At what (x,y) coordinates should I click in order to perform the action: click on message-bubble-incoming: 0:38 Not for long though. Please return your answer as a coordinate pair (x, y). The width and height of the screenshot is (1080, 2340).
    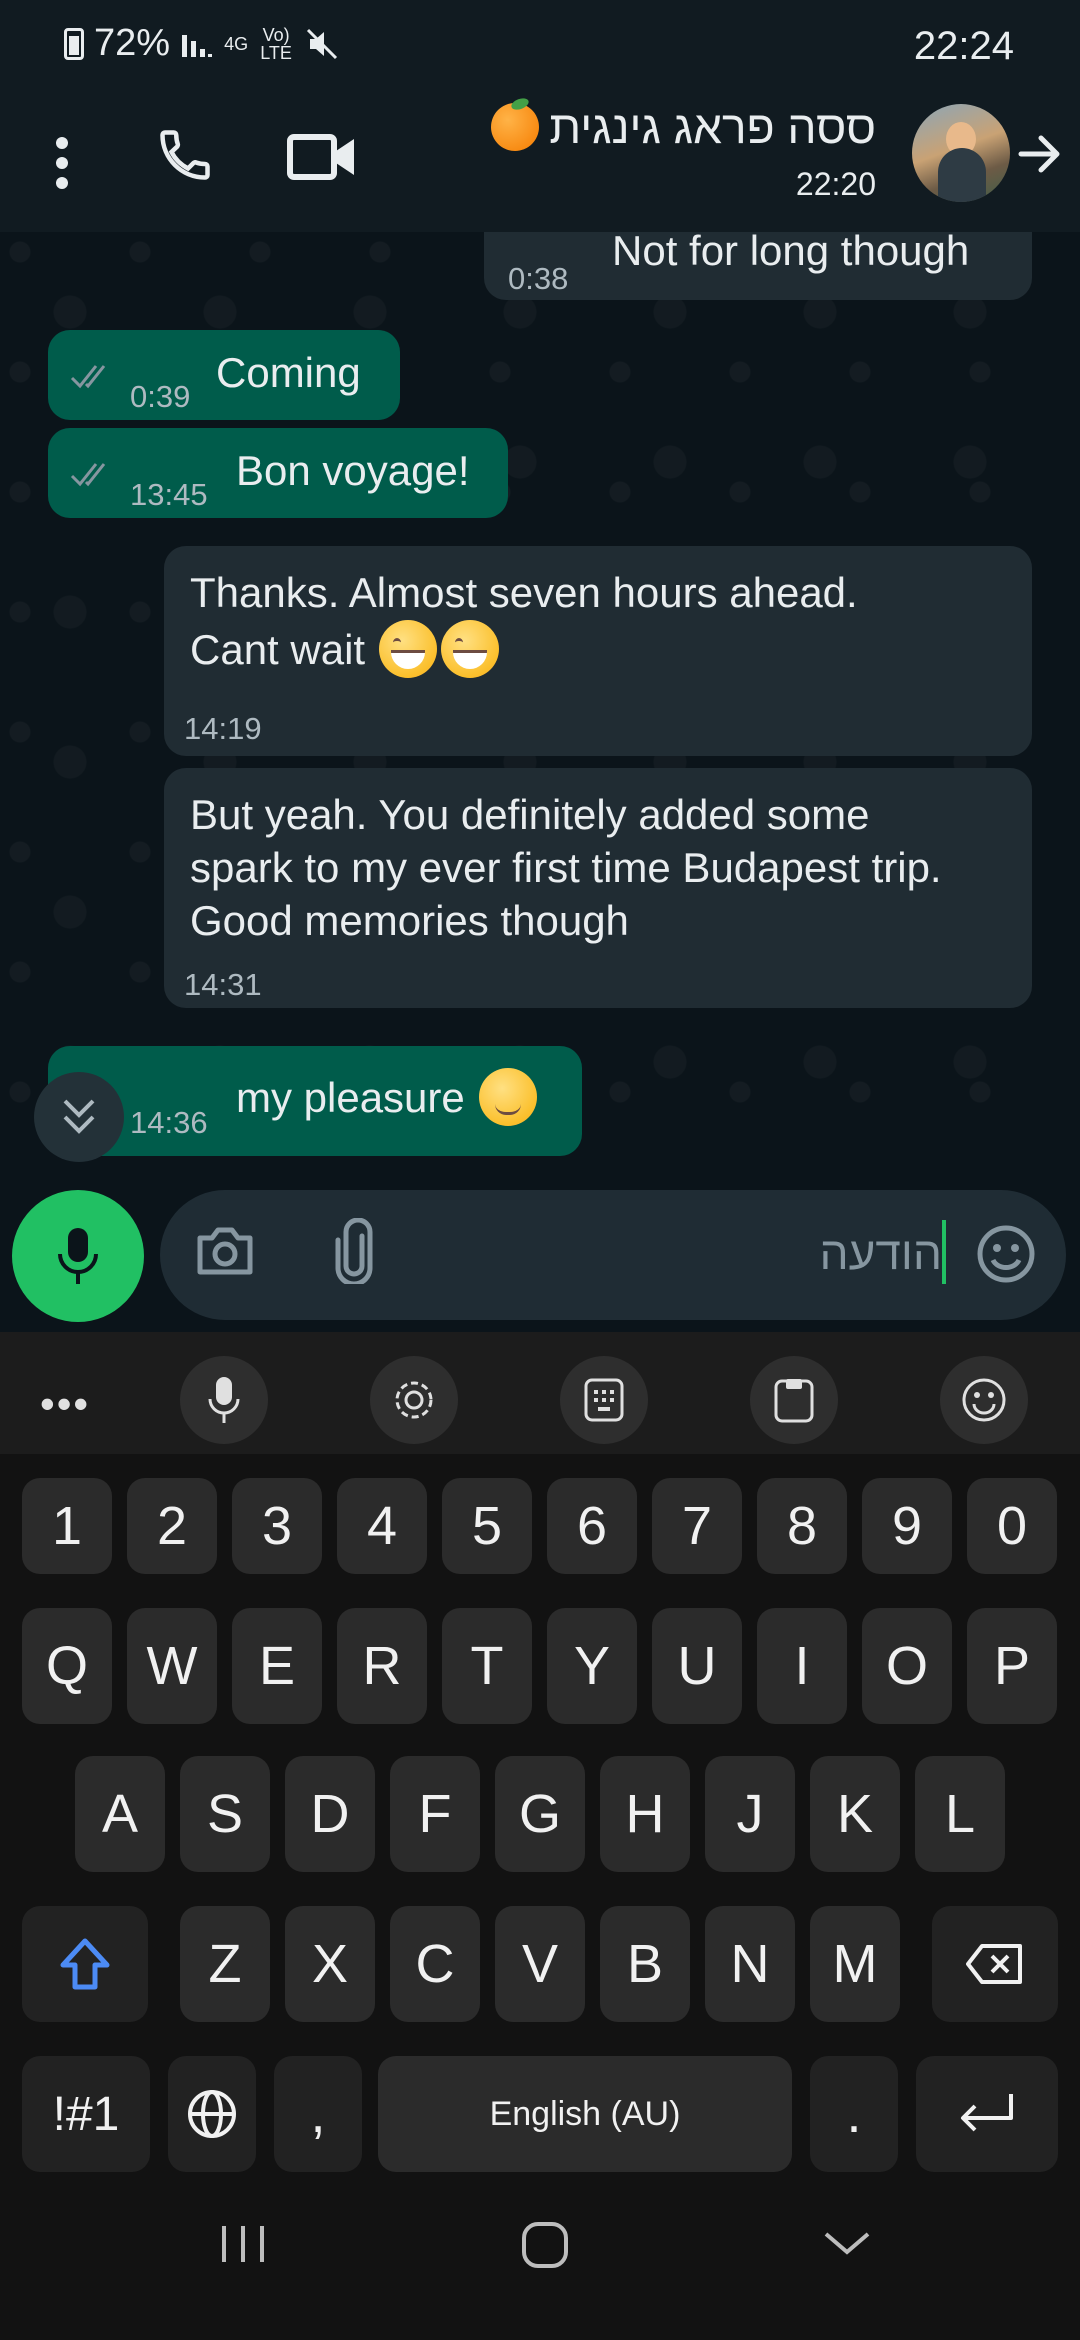
    Looking at the image, I should click on (758, 266).